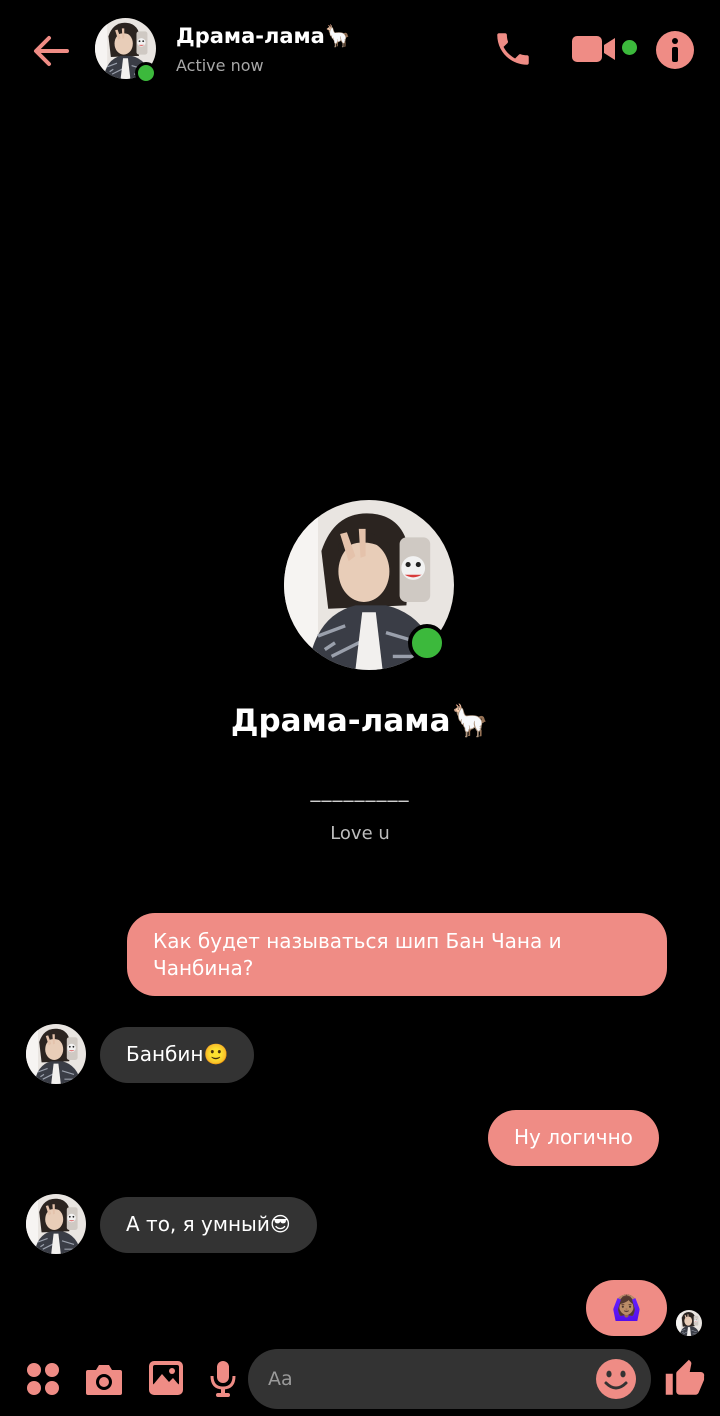 The image size is (720, 1416). Describe the element at coordinates (43, 1379) in the screenshot. I see `menu-icon` at that location.